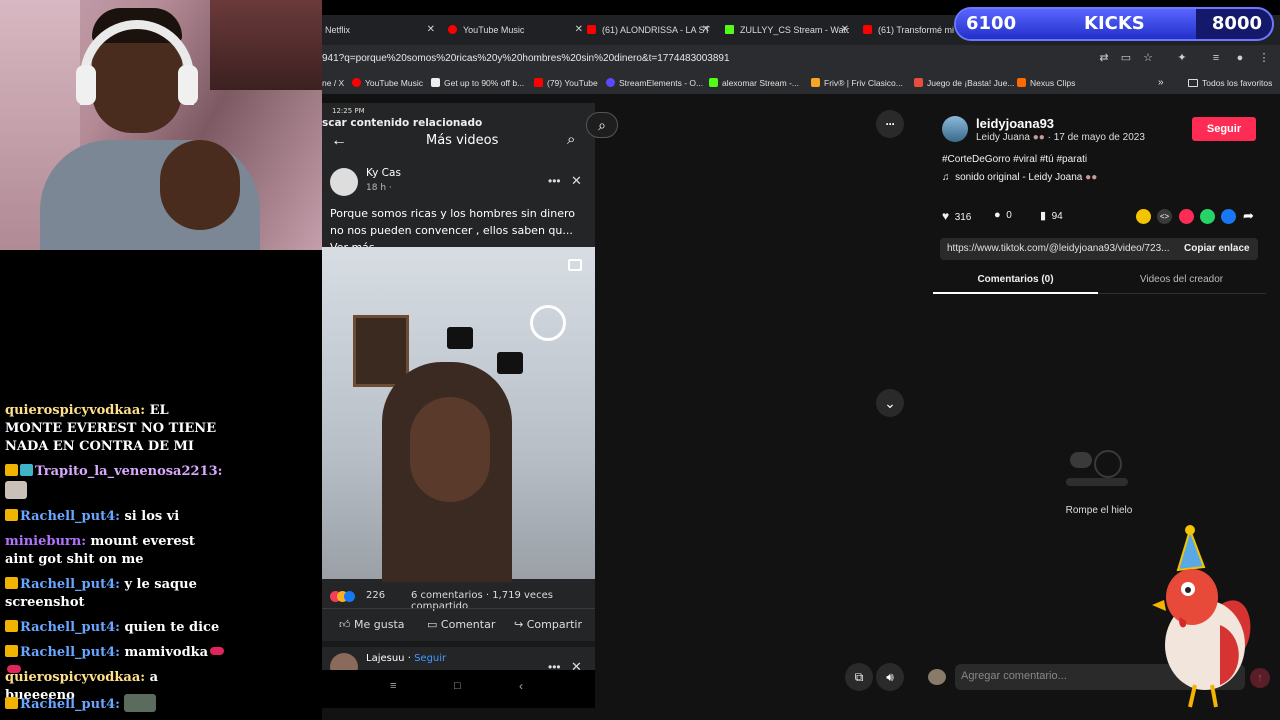 The height and width of the screenshot is (720, 1280). Describe the element at coordinates (402, 123) in the screenshot. I see `search-related-hint: scar contenido relacionado` at that location.